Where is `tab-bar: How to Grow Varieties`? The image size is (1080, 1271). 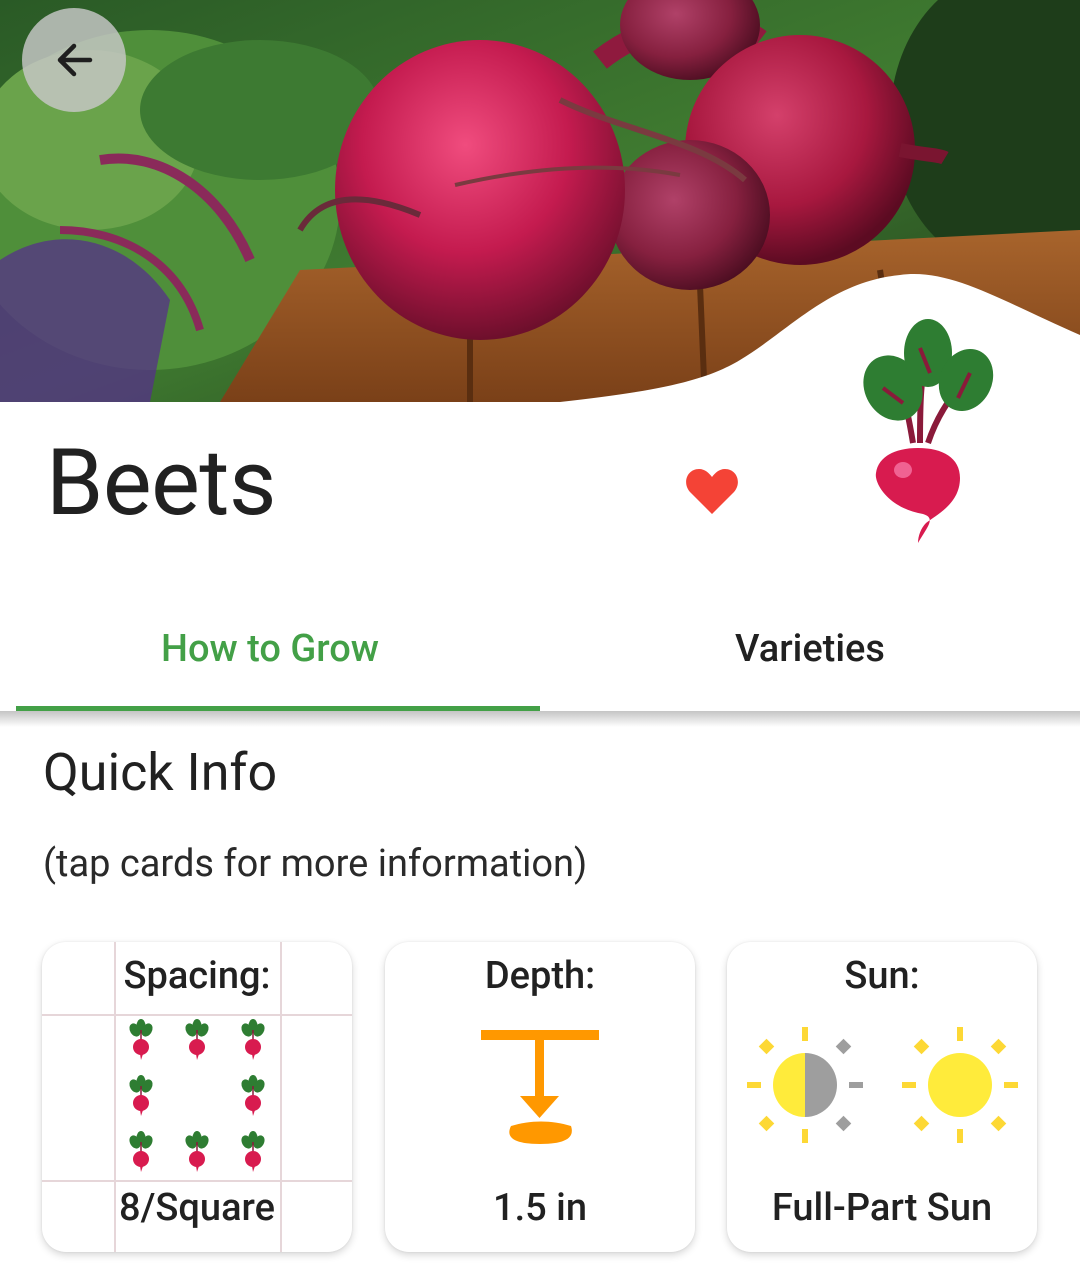
tab-bar: How to Grow Varieties is located at coordinates (540, 651).